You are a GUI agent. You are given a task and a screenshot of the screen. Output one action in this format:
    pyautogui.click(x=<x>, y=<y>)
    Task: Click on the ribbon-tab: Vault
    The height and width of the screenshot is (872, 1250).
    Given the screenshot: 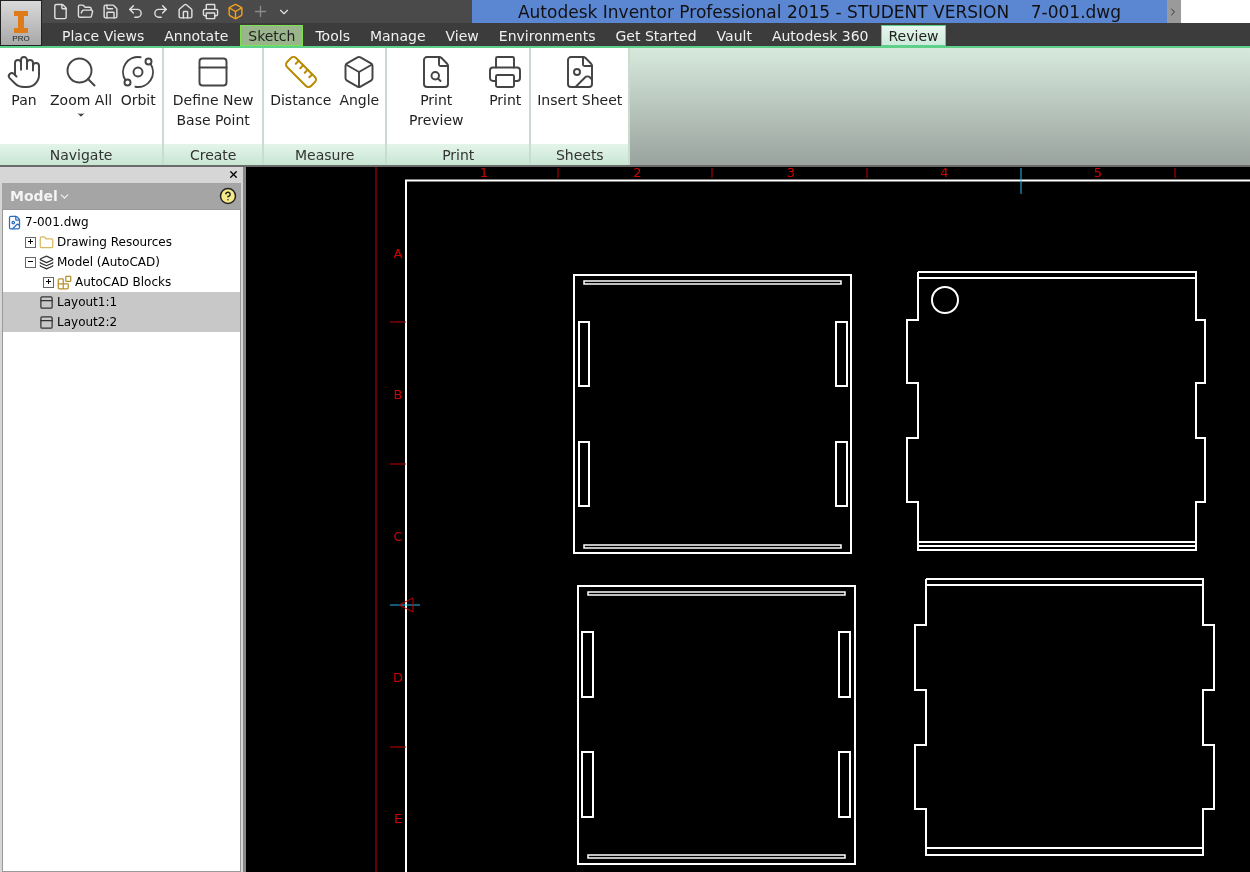 What is the action you would take?
    pyautogui.click(x=734, y=35)
    